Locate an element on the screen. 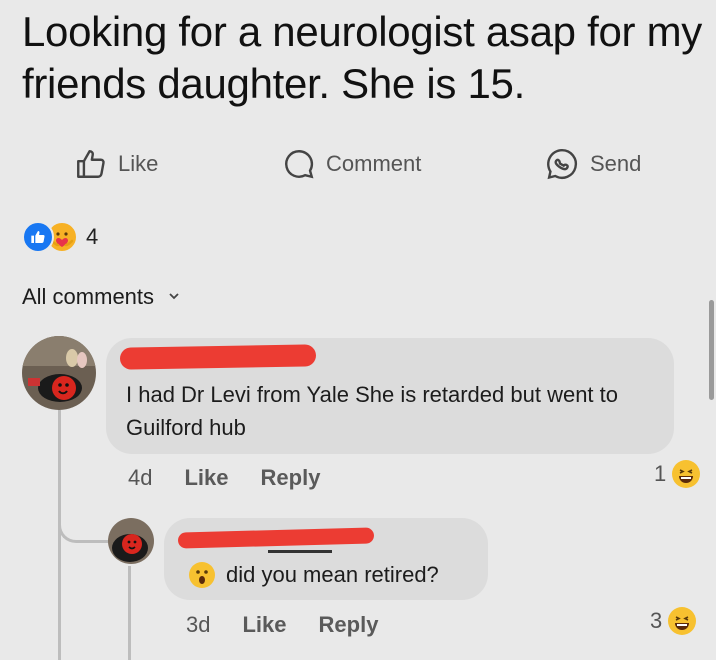 This screenshot has height=660, width=716. reply-time: 3d is located at coordinates (198, 624).